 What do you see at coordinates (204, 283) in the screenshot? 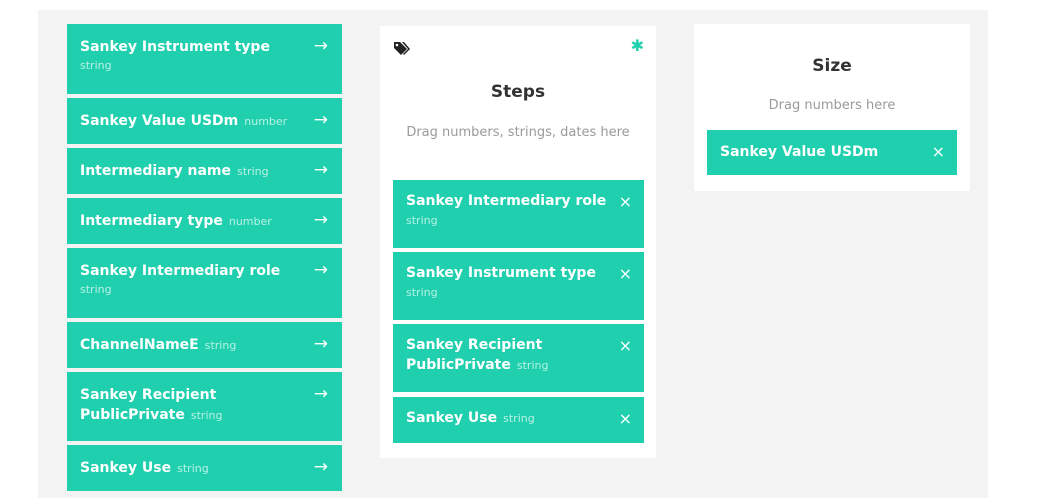
I see `dimension-chip: Sankey Intermediary role string →` at bounding box center [204, 283].